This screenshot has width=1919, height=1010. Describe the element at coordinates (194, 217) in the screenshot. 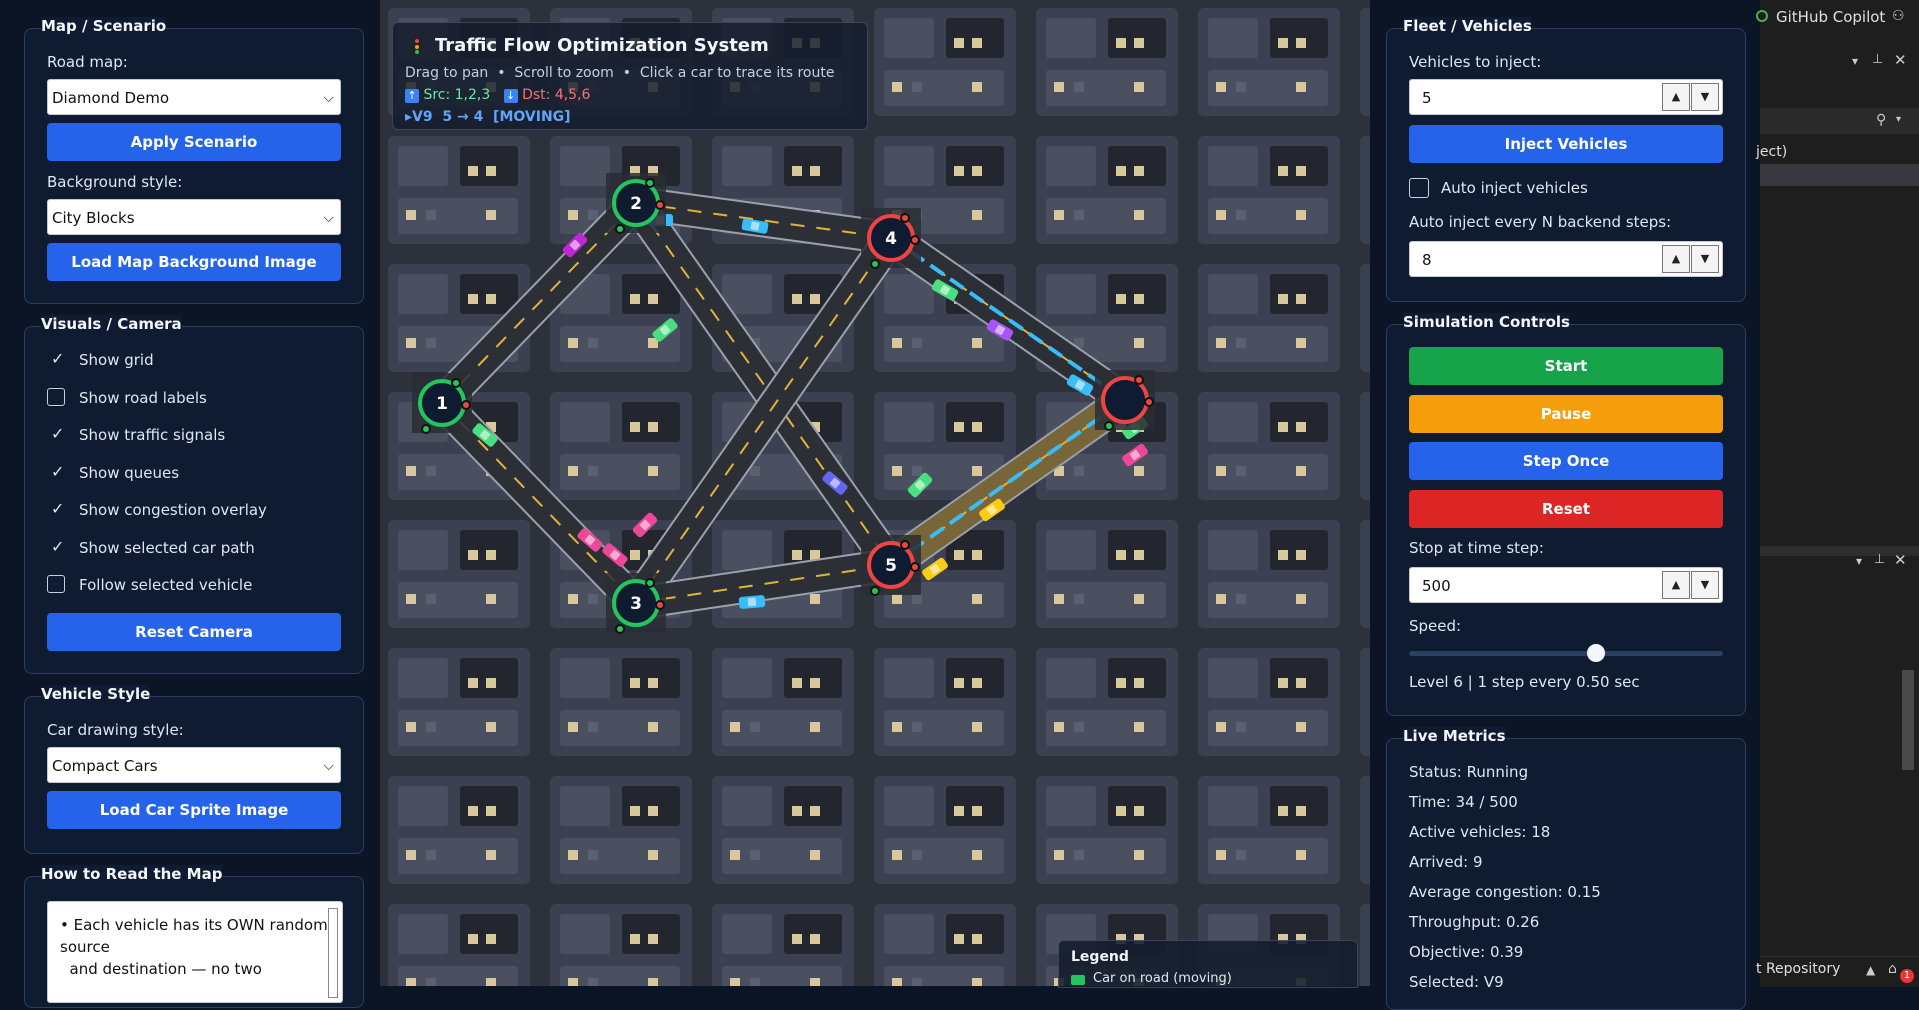

I see `bg-style-select: City Blocks ⌵` at that location.